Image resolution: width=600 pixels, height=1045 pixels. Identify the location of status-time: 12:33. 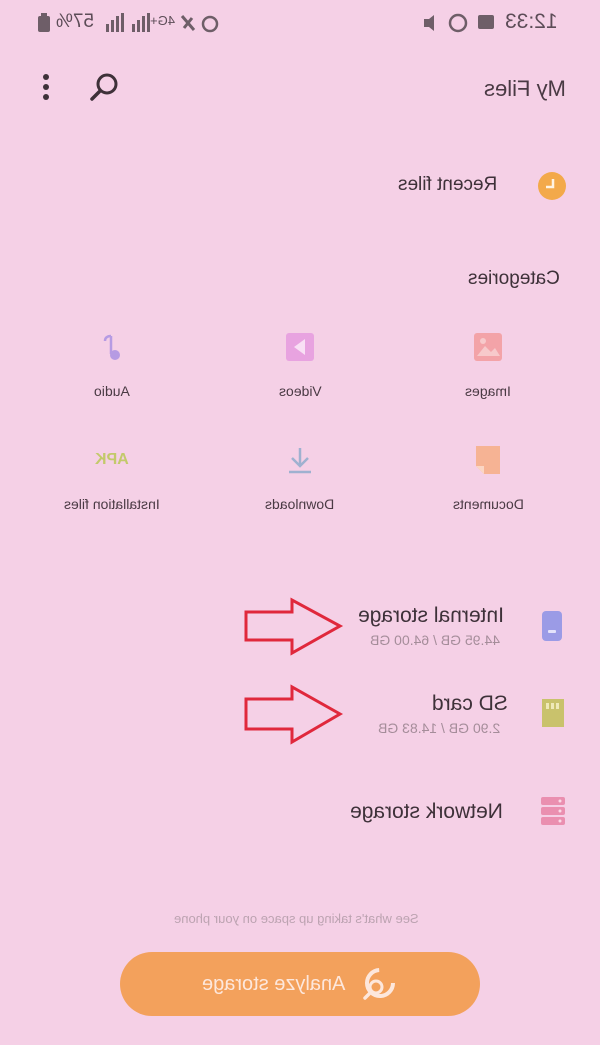
(531, 21).